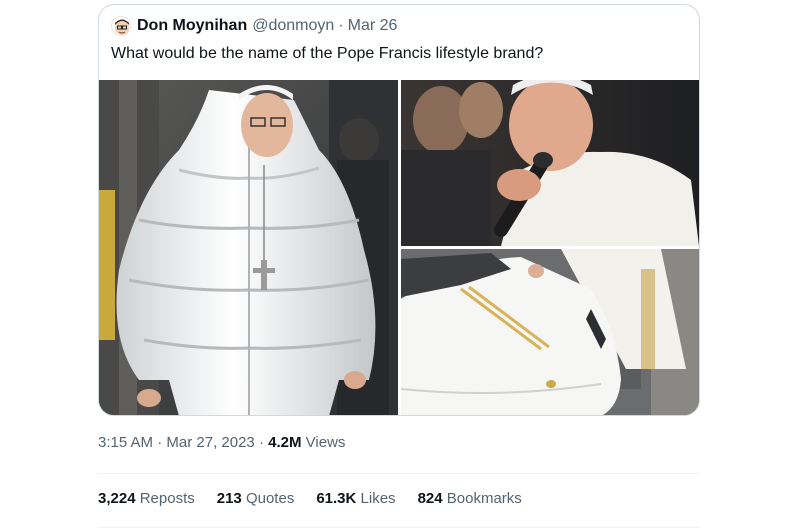 The image size is (800, 530). What do you see at coordinates (125, 442) in the screenshot?
I see `post-time: 3:15 AM` at bounding box center [125, 442].